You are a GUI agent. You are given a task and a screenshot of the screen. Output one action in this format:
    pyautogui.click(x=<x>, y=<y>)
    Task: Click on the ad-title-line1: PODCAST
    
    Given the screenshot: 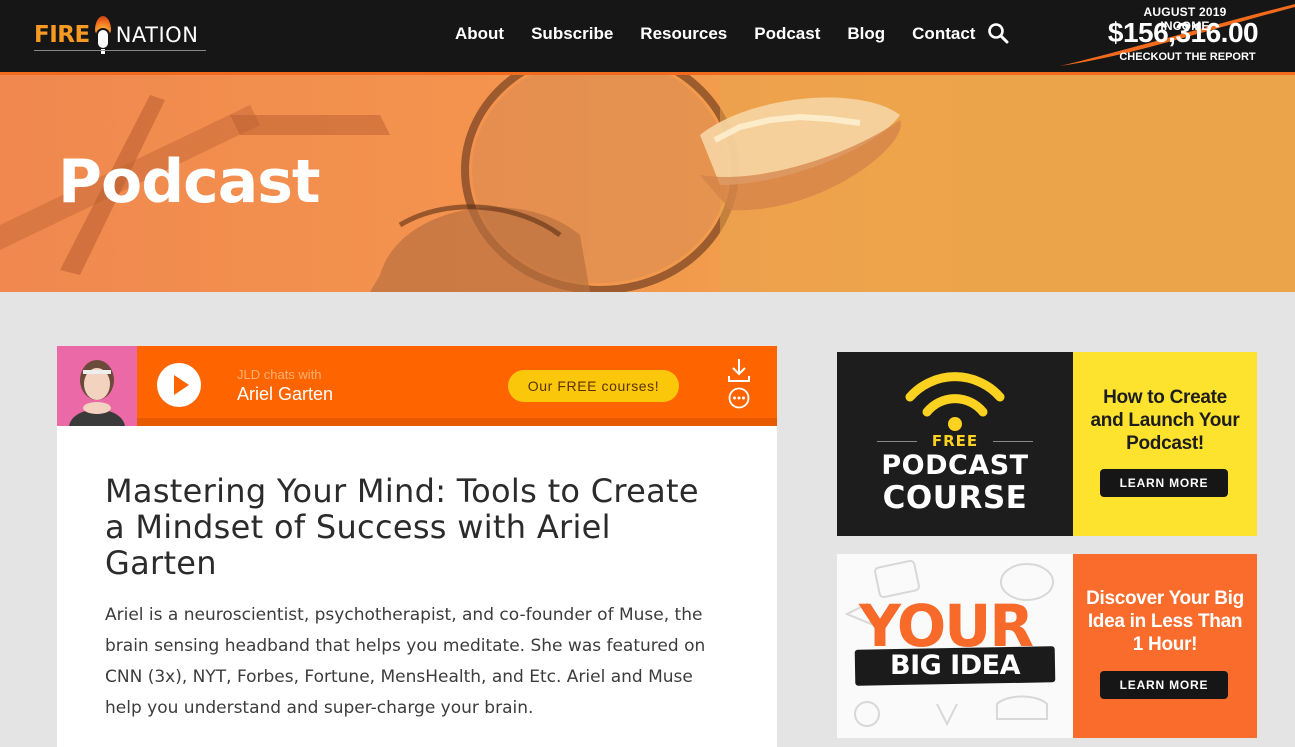 What is the action you would take?
    pyautogui.click(x=955, y=465)
    